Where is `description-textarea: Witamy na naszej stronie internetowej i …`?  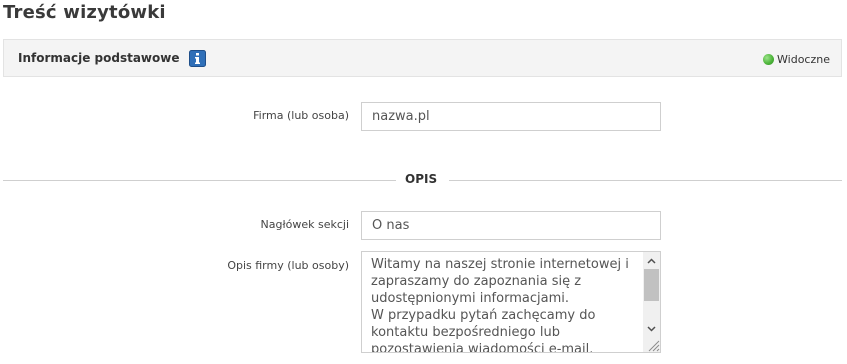
description-textarea: Witamy na naszej stronie internetowej i … is located at coordinates (511, 302).